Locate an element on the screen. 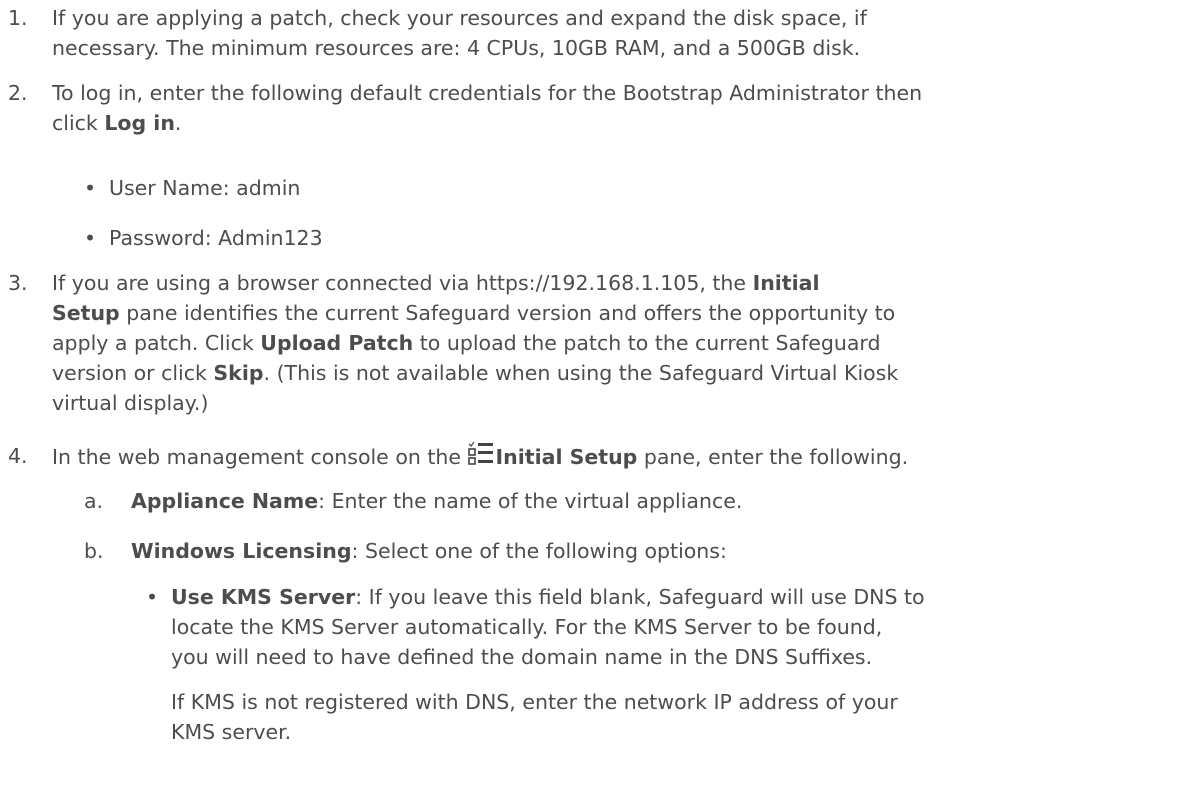 This screenshot has width=1194, height=785. step-number: 4. is located at coordinates (18, 456).